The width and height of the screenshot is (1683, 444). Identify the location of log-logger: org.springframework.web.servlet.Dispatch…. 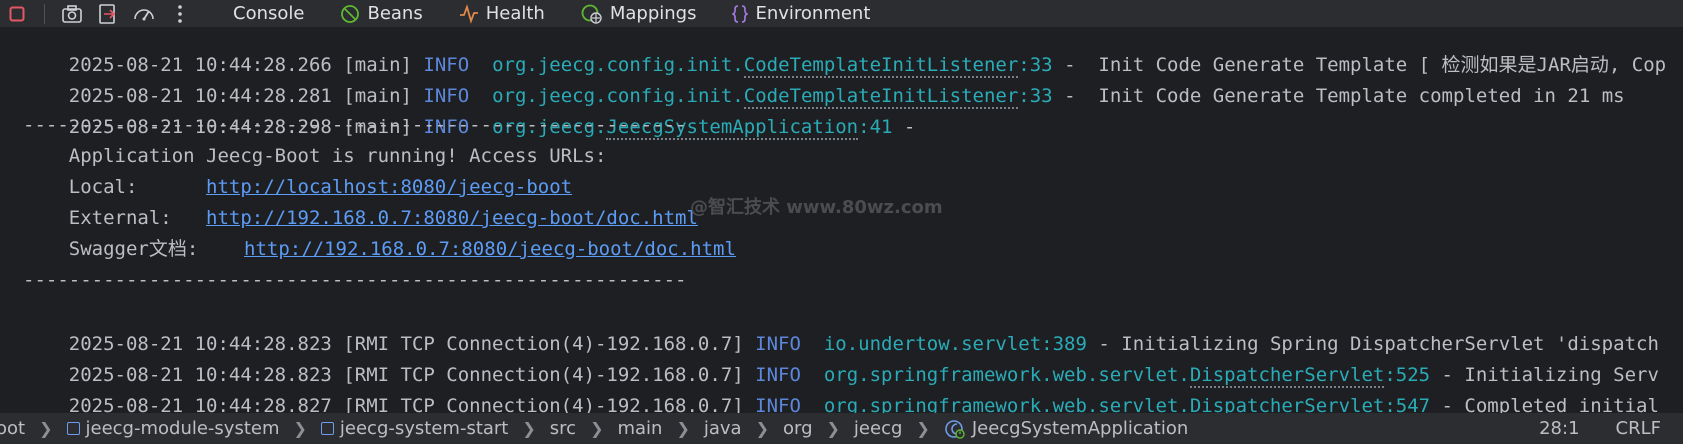
(1127, 404).